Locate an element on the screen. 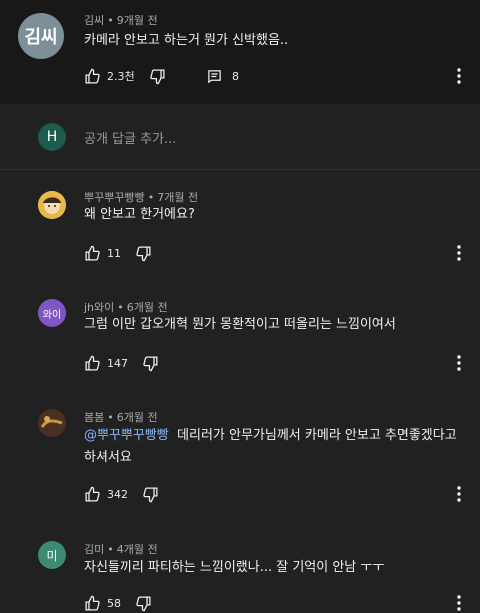 This screenshot has height=613, width=480. user-avatar: H is located at coordinates (52, 137).